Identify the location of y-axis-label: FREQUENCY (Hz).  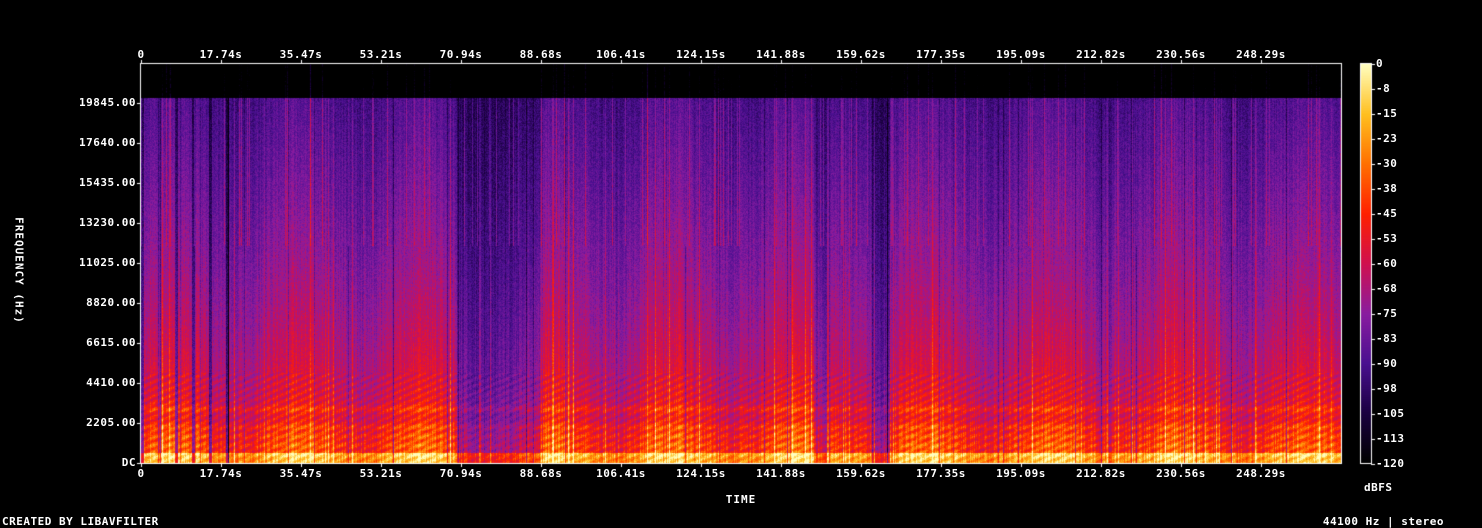
(19, 270).